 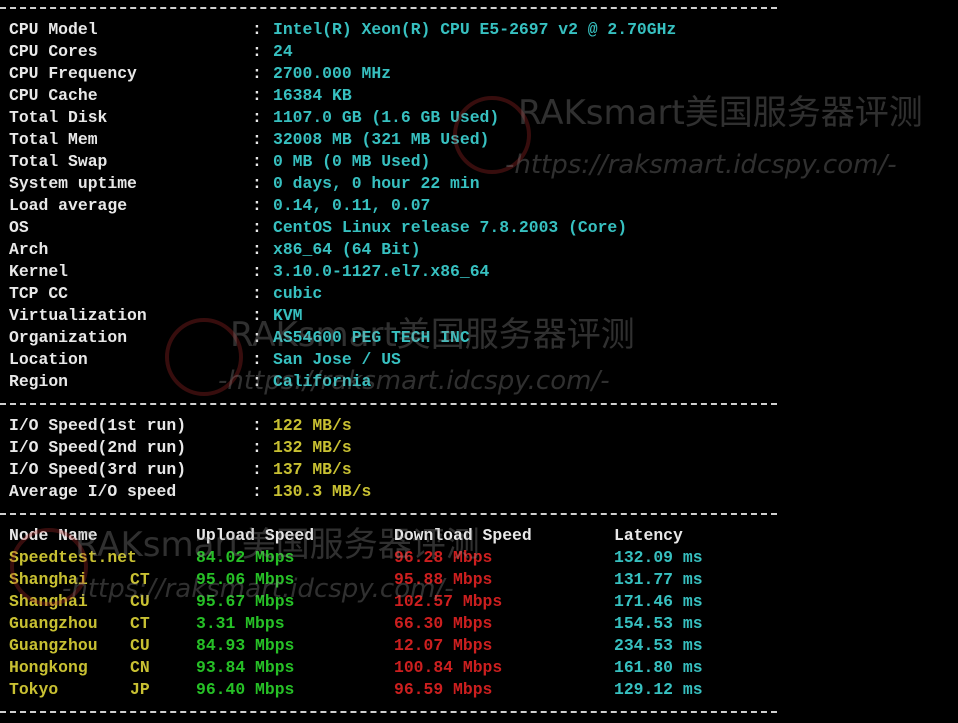 I want to click on download-speed: 96.59 Mbps, so click(x=443, y=689).